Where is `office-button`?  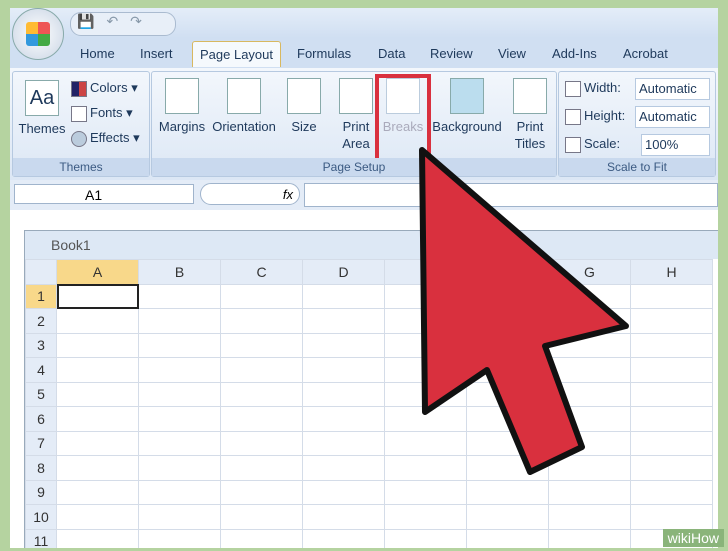 office-button is located at coordinates (38, 34).